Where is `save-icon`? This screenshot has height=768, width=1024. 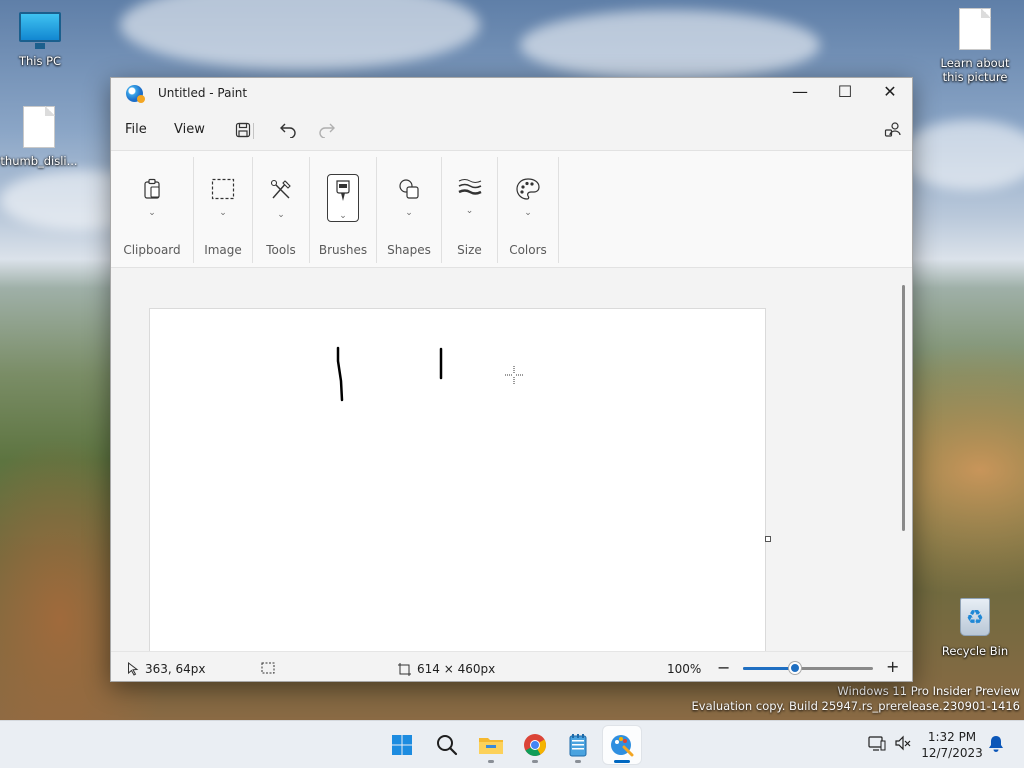 save-icon is located at coordinates (243, 130).